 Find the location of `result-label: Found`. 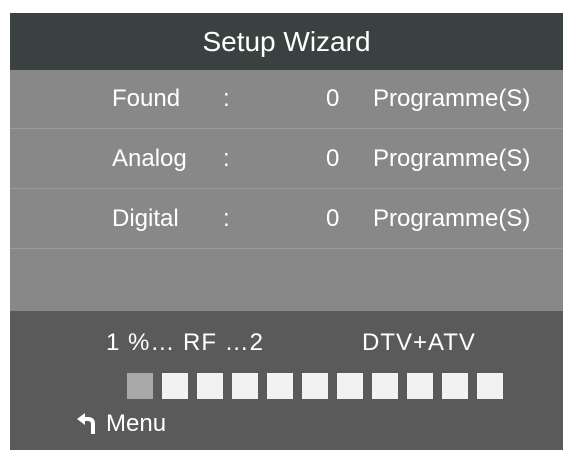

result-label: Found is located at coordinates (146, 98).